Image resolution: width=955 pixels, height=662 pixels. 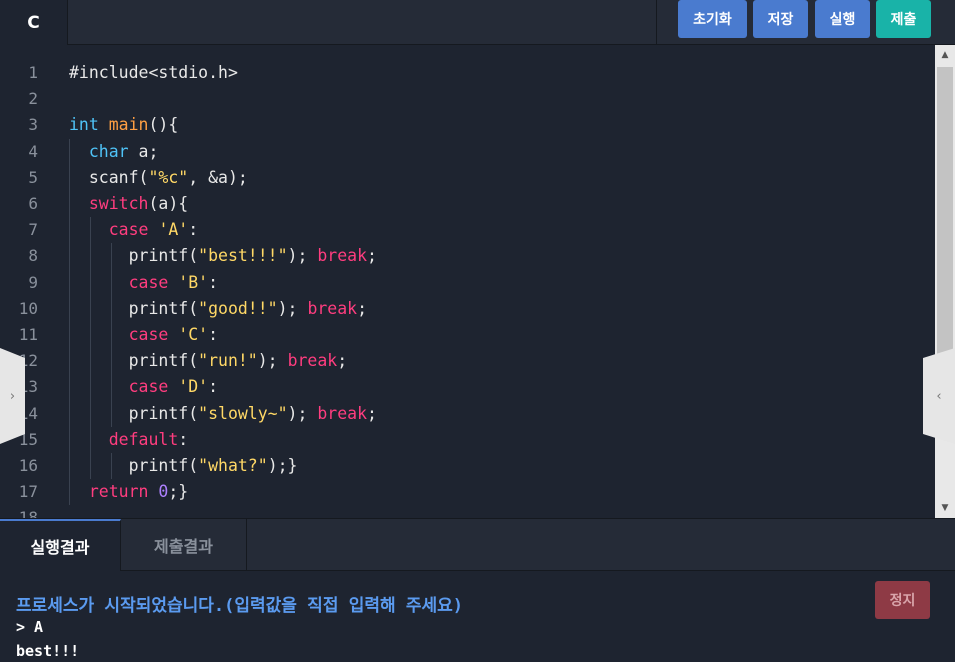 I want to click on code-line: #include<stdio.h>, so click(x=153, y=73).